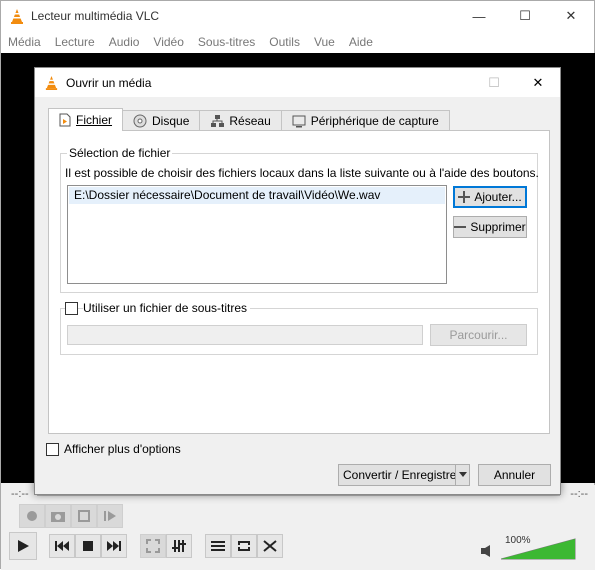 The width and height of the screenshot is (595, 570). I want to click on dialog-close-button: ✕, so click(538, 82).